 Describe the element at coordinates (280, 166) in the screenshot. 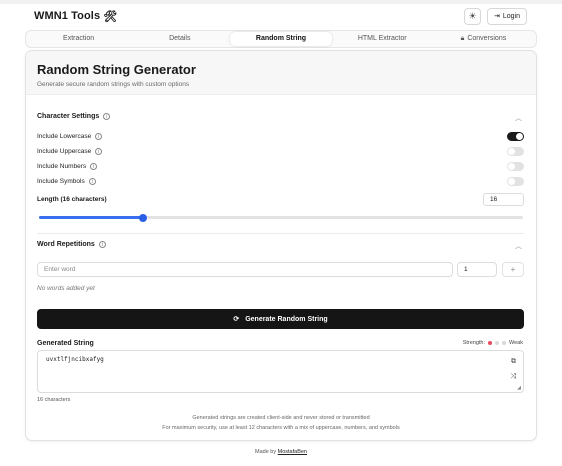

I see `option-row-numbers: Include Numbers i` at that location.